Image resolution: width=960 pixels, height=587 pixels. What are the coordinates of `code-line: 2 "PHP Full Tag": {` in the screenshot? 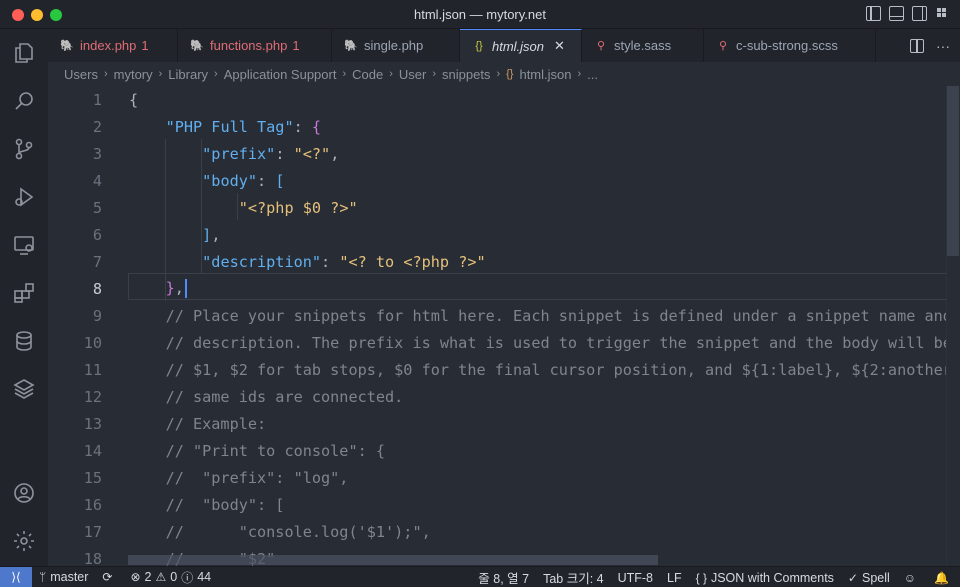 It's located at (504, 126).